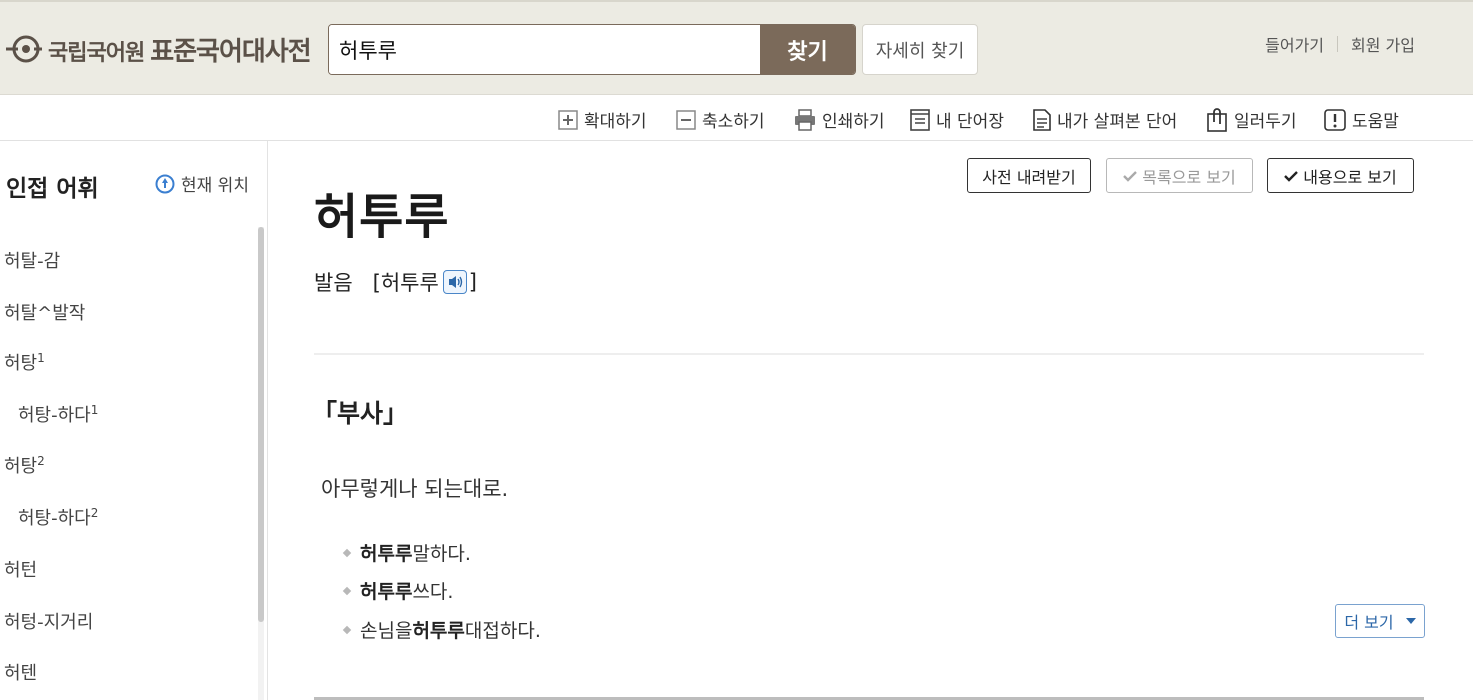 The height and width of the screenshot is (700, 1473). What do you see at coordinates (58, 414) in the screenshot?
I see `list-item: 허탕-하다1` at bounding box center [58, 414].